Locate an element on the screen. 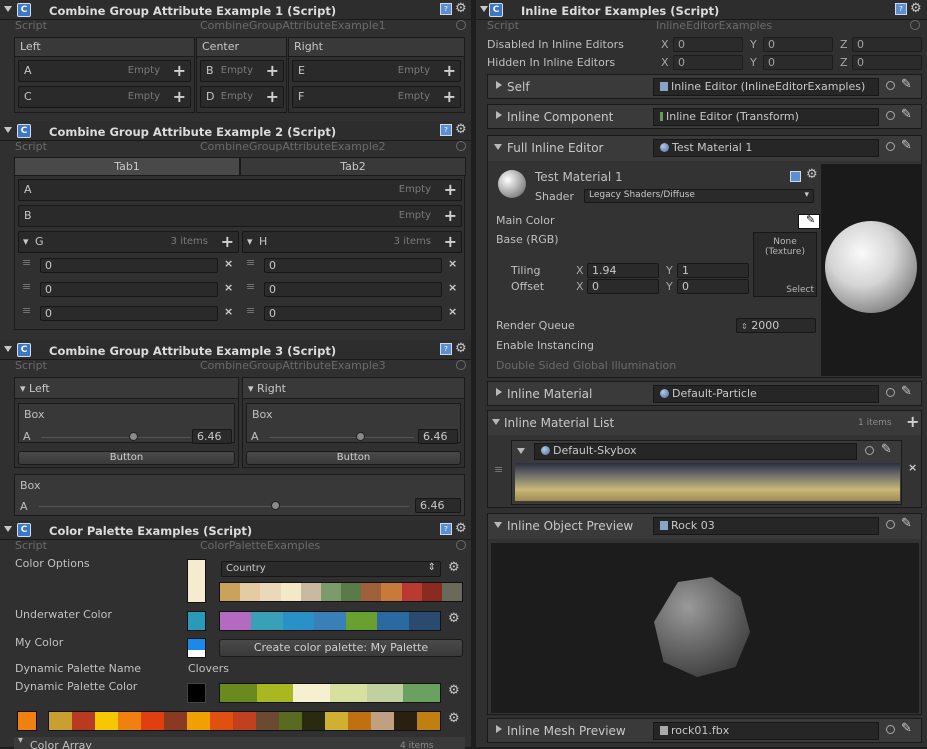 Image resolution: width=927 pixels, height=749 pixels. object-field: Inline Editor (InlineEditorExamples) is located at coordinates (766, 87).